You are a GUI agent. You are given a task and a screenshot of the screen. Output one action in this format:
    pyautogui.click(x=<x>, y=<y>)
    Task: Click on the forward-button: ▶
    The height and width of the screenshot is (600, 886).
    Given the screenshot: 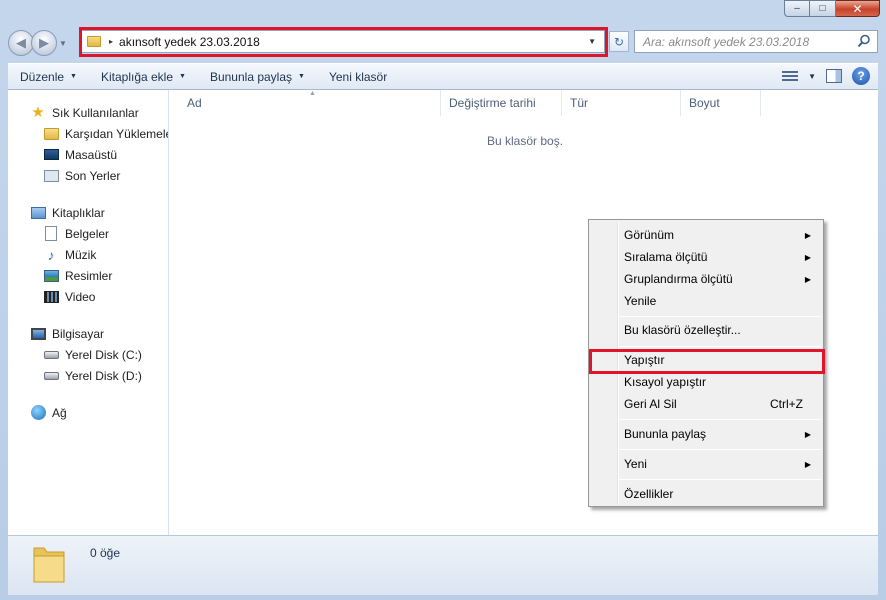 What is the action you would take?
    pyautogui.click(x=44, y=43)
    